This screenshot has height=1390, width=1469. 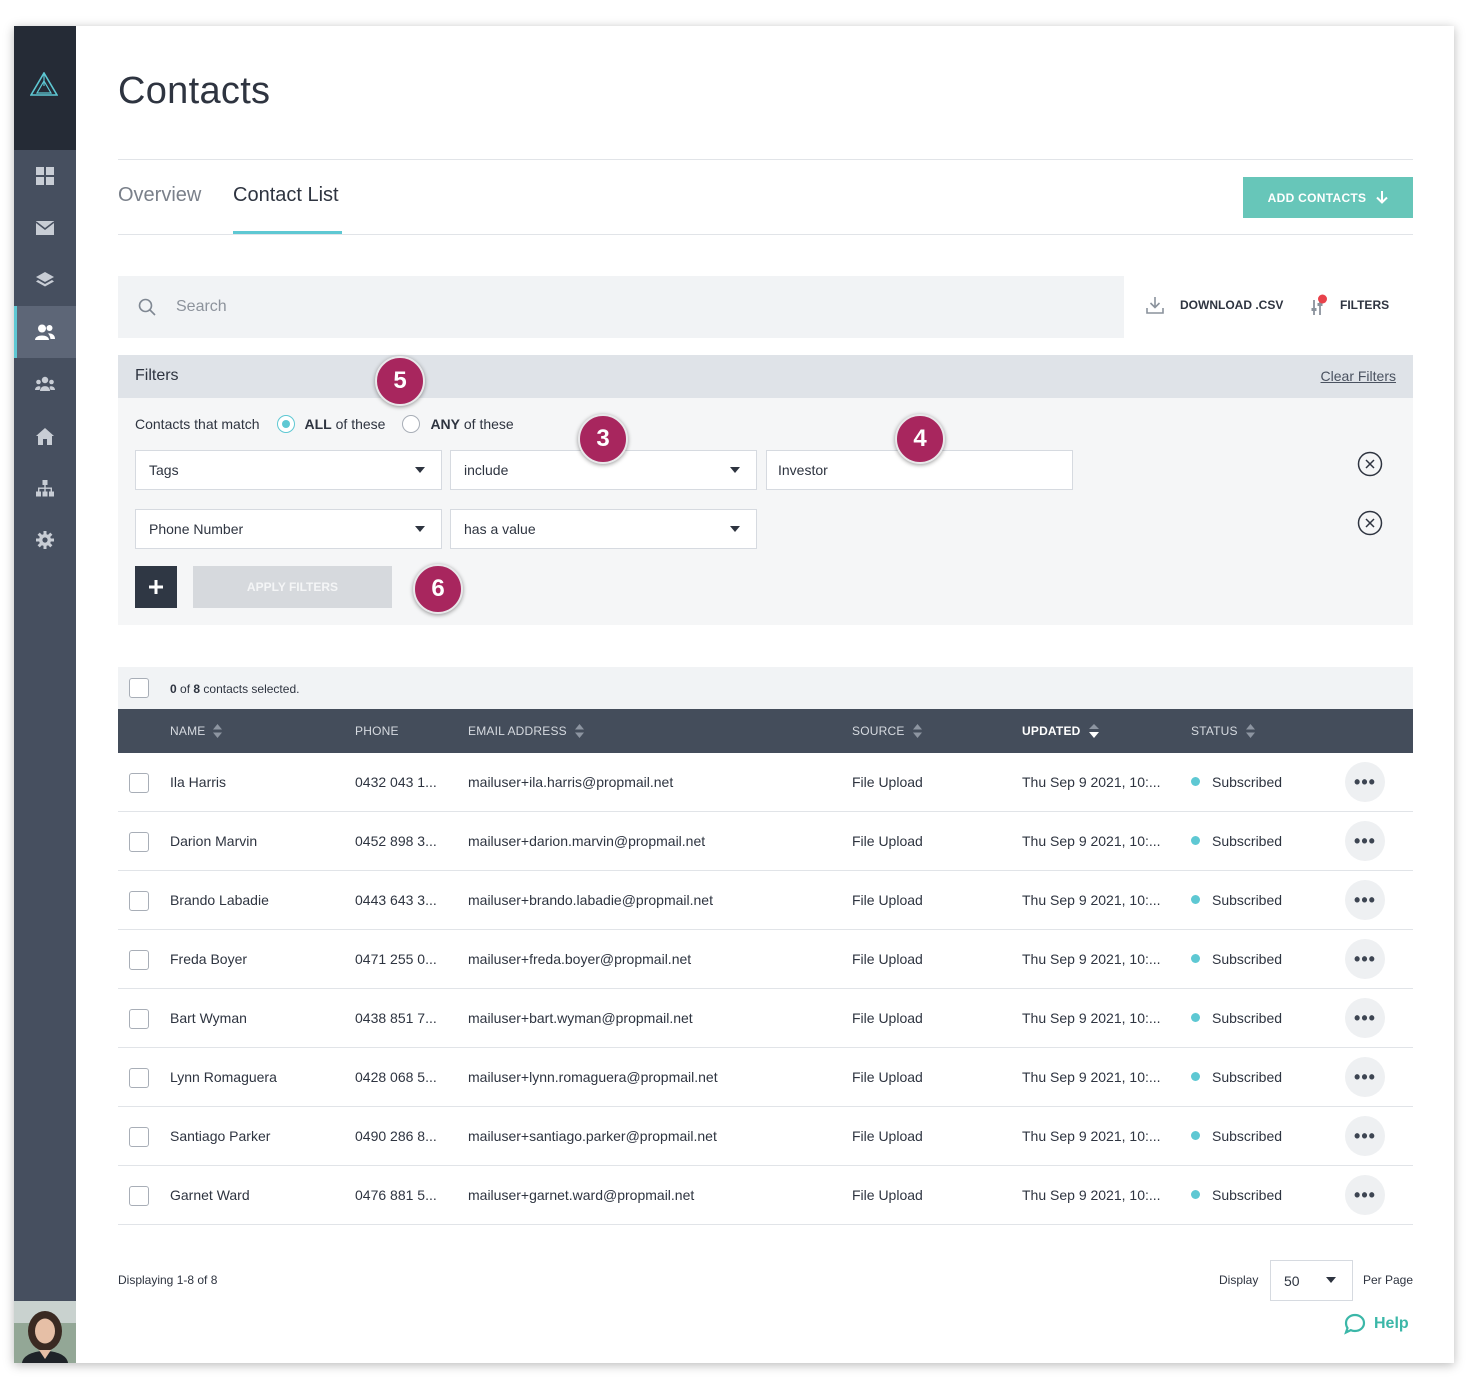 What do you see at coordinates (1328, 197) in the screenshot?
I see `add-contacts-button: ADD CONTACTS` at bounding box center [1328, 197].